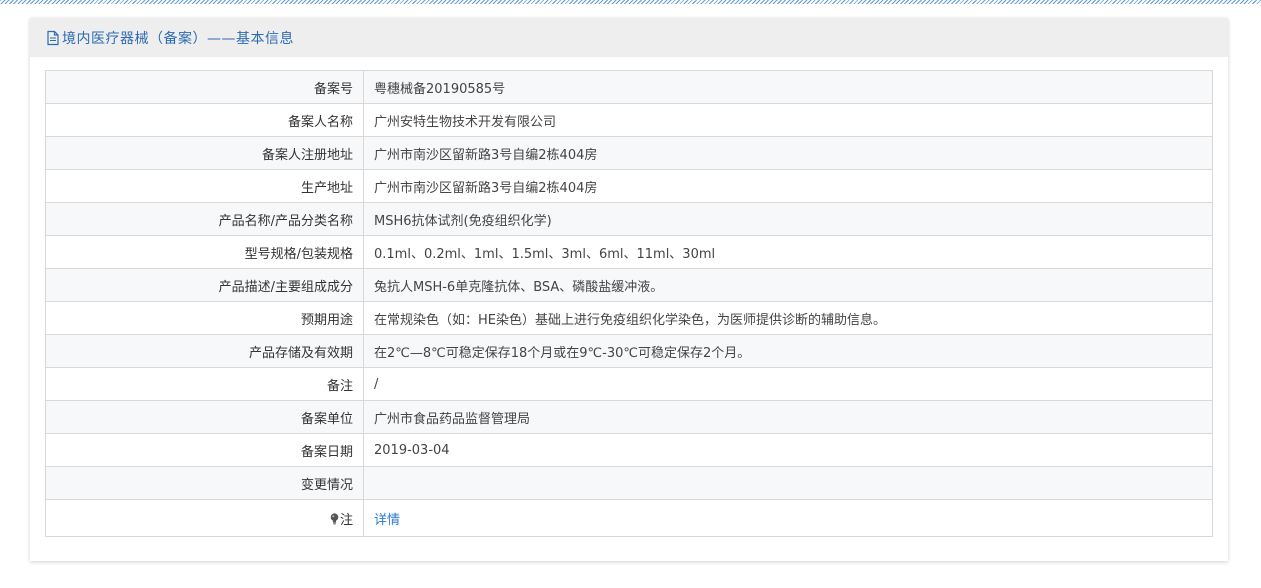 The height and width of the screenshot is (588, 1261). I want to click on lightbulb-icon, so click(334, 518).